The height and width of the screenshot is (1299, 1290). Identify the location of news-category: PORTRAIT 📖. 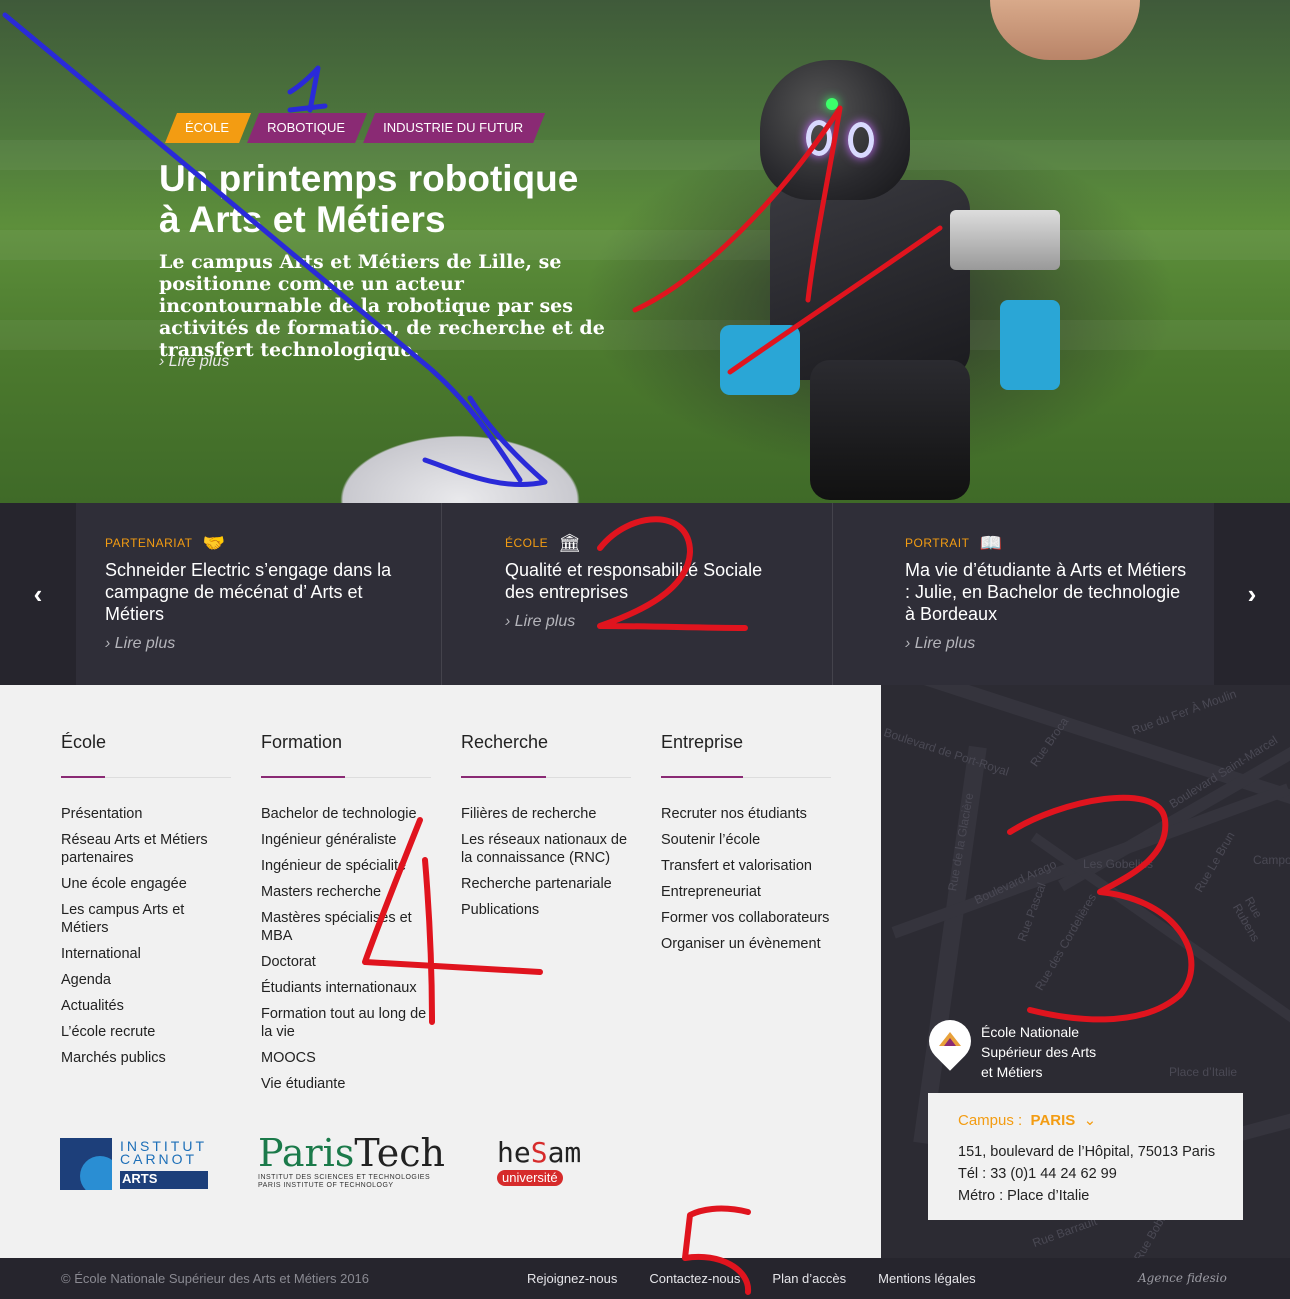
(1059, 543).